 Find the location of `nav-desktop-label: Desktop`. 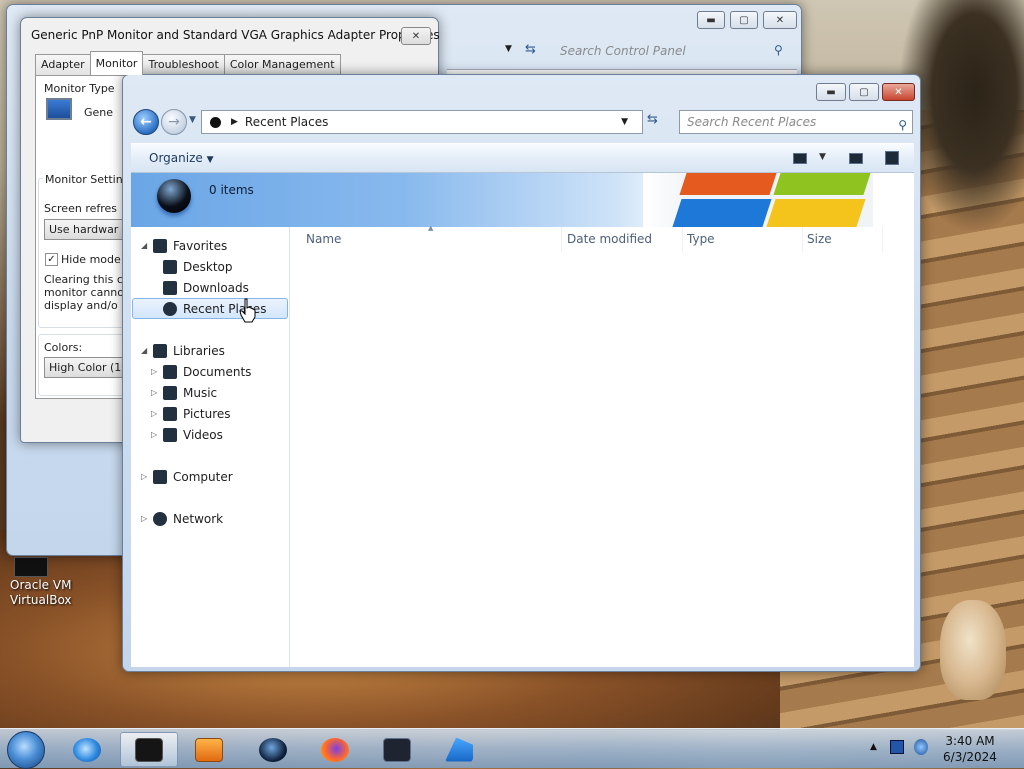

nav-desktop-label: Desktop is located at coordinates (208, 266).